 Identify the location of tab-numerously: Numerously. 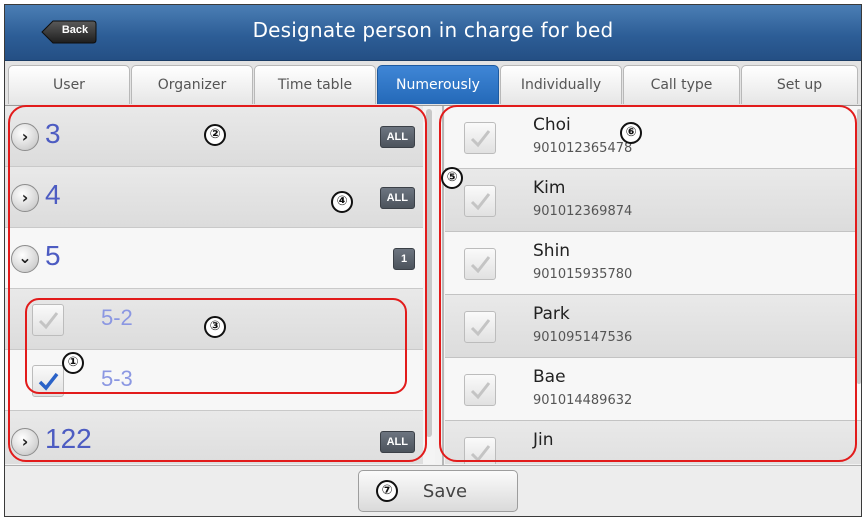
(438, 84).